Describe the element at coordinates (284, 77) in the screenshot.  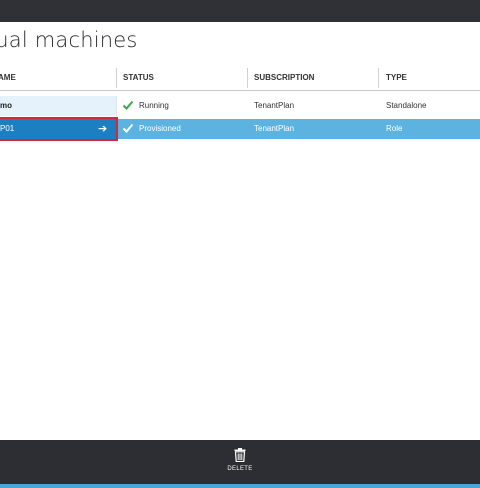
I see `column-header-subscription: SUBSCRIPTION` at that location.